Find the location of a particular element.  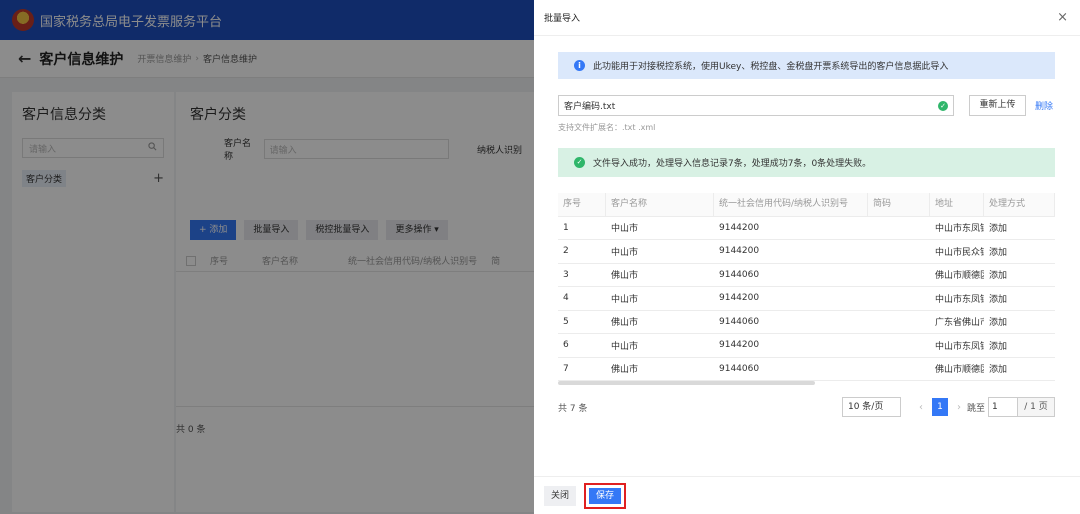

success-alert: ✓ 文件导入成功，处理导入信息记录7条，处理成功7条，0条处理失败。 is located at coordinates (806, 162).